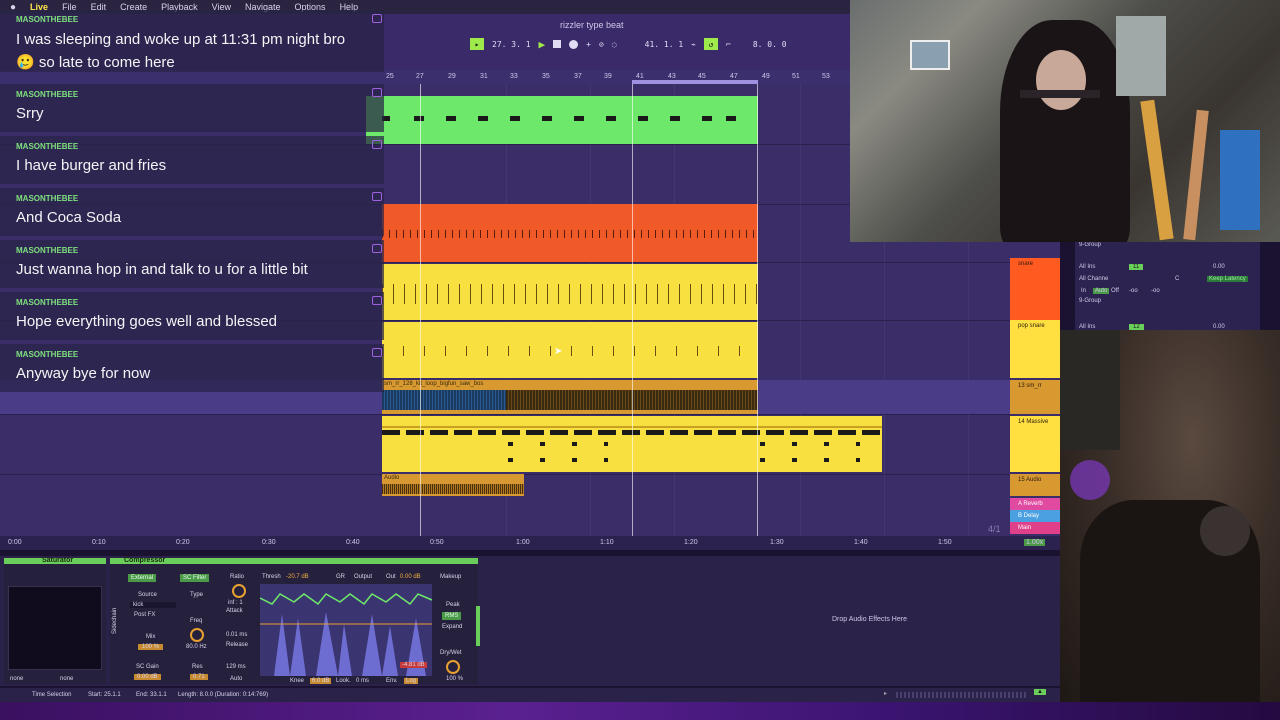  What do you see at coordinates (142, 578) in the screenshot?
I see `external-button: External` at bounding box center [142, 578].